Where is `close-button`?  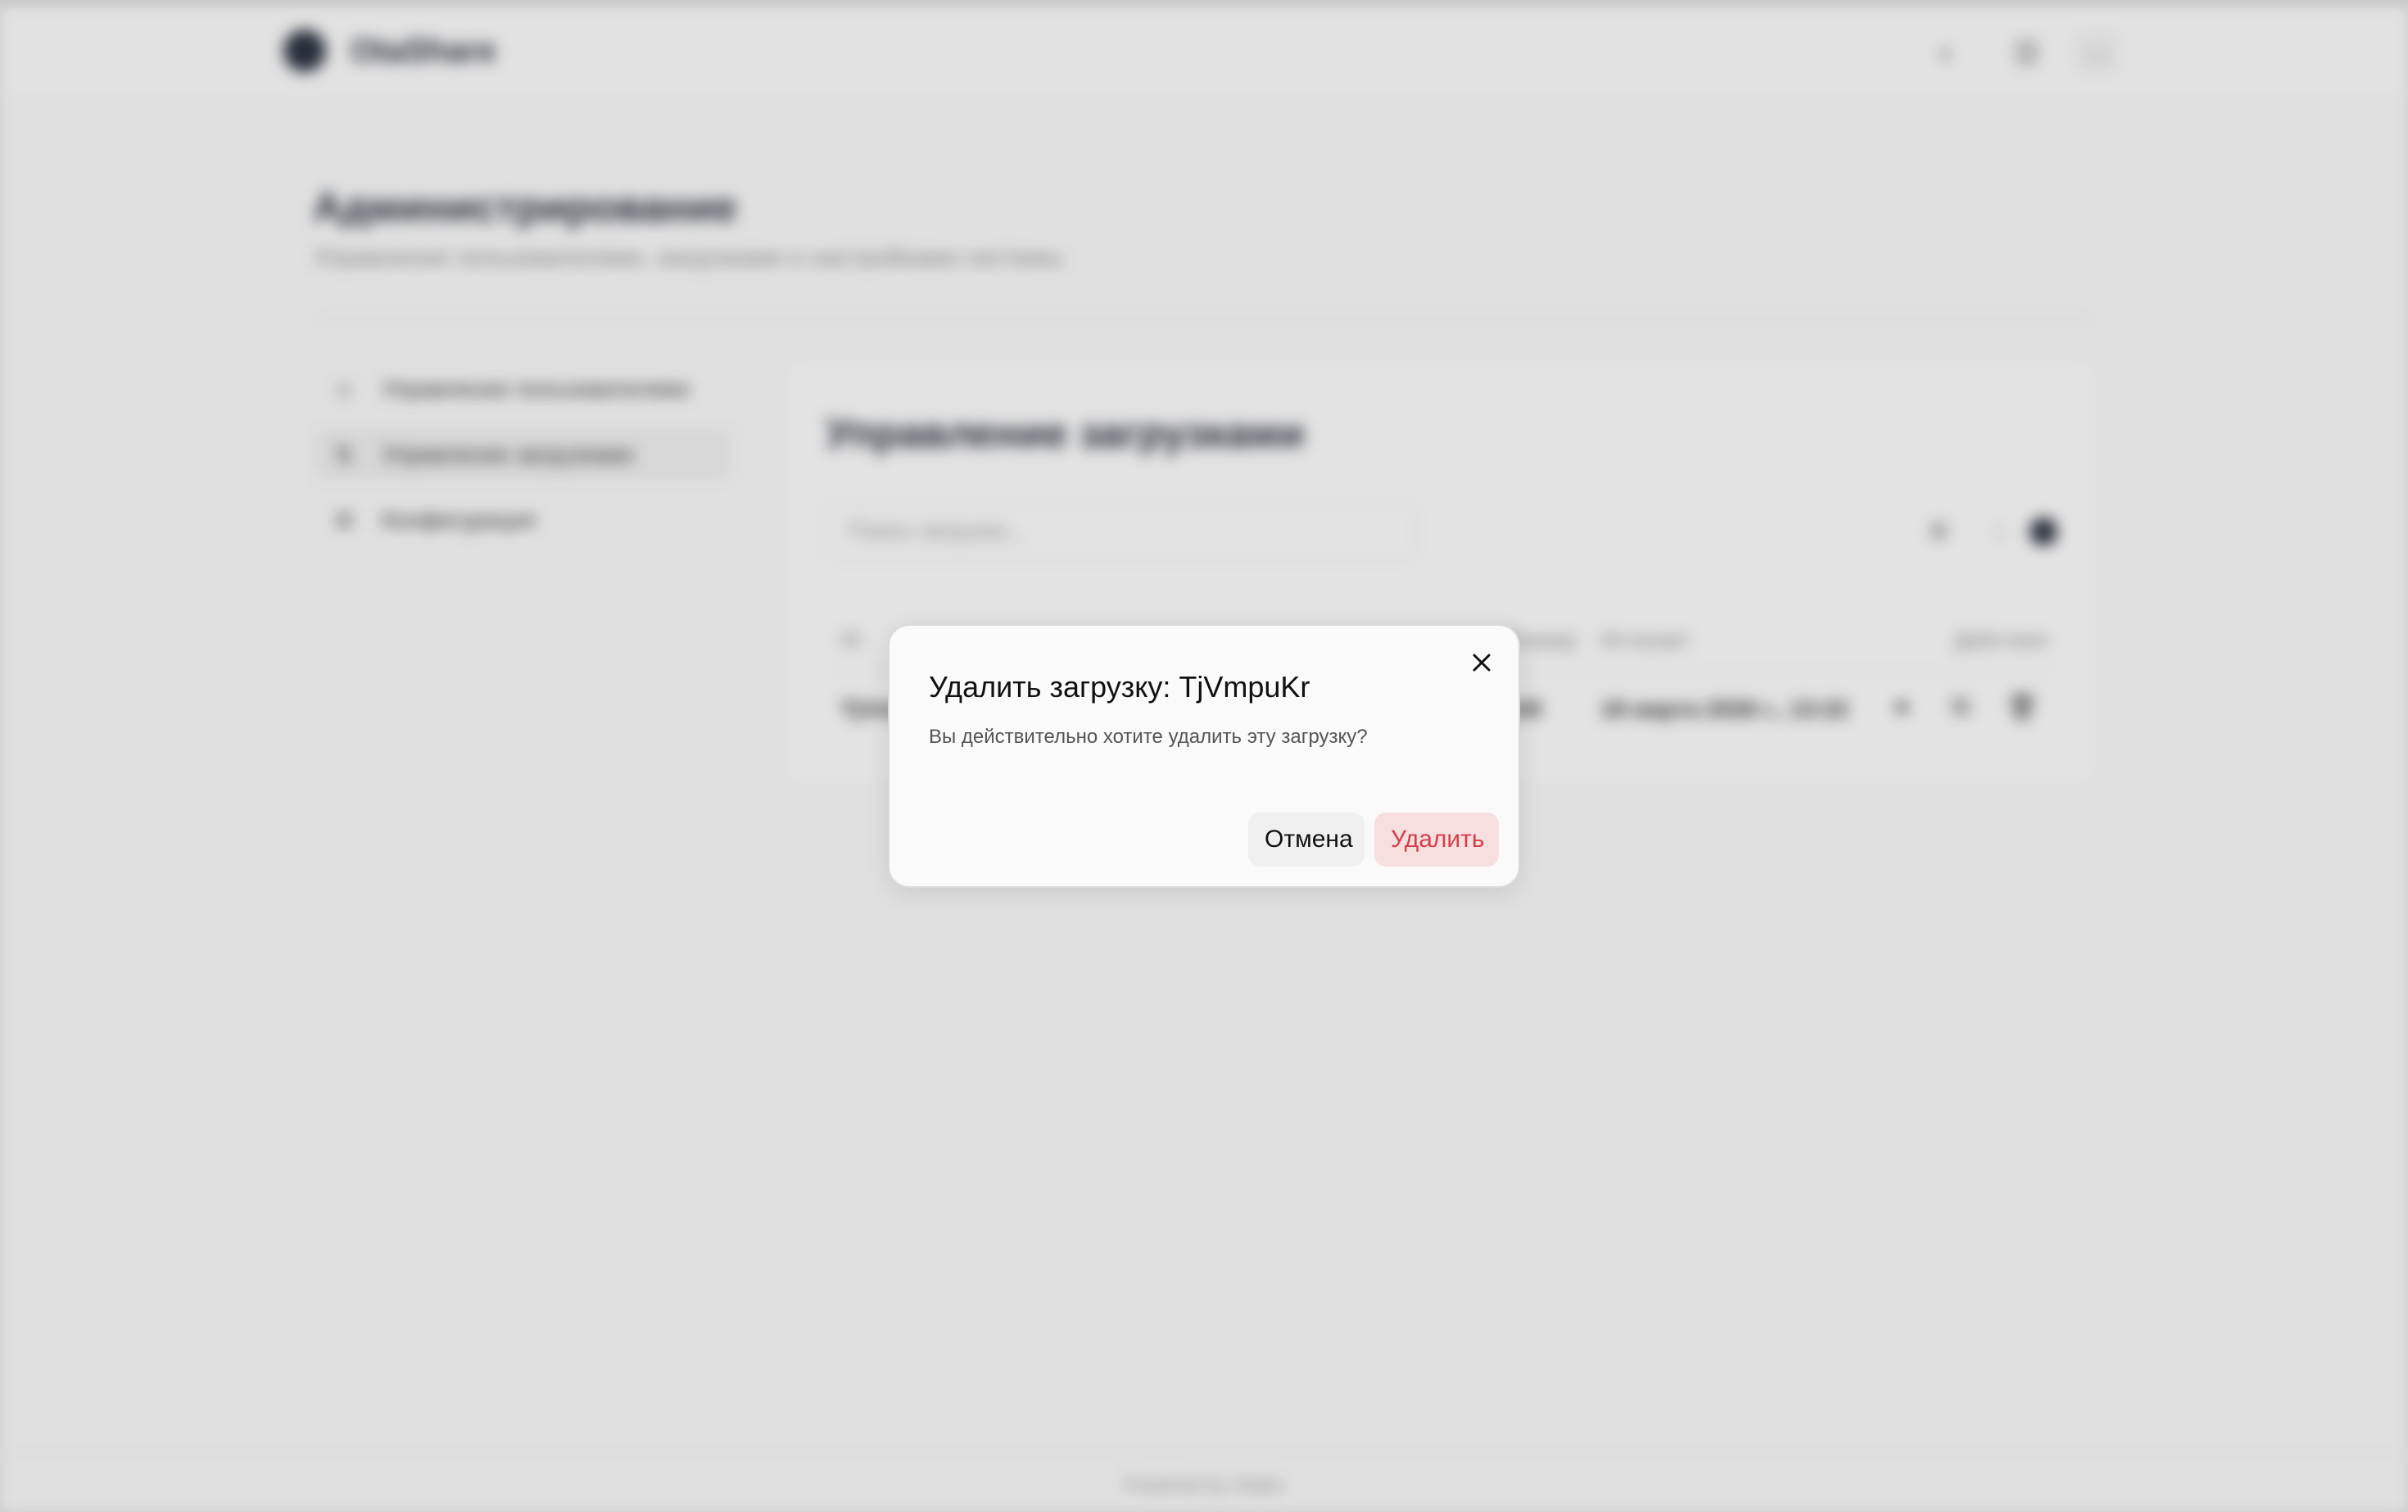 close-button is located at coordinates (1481, 662).